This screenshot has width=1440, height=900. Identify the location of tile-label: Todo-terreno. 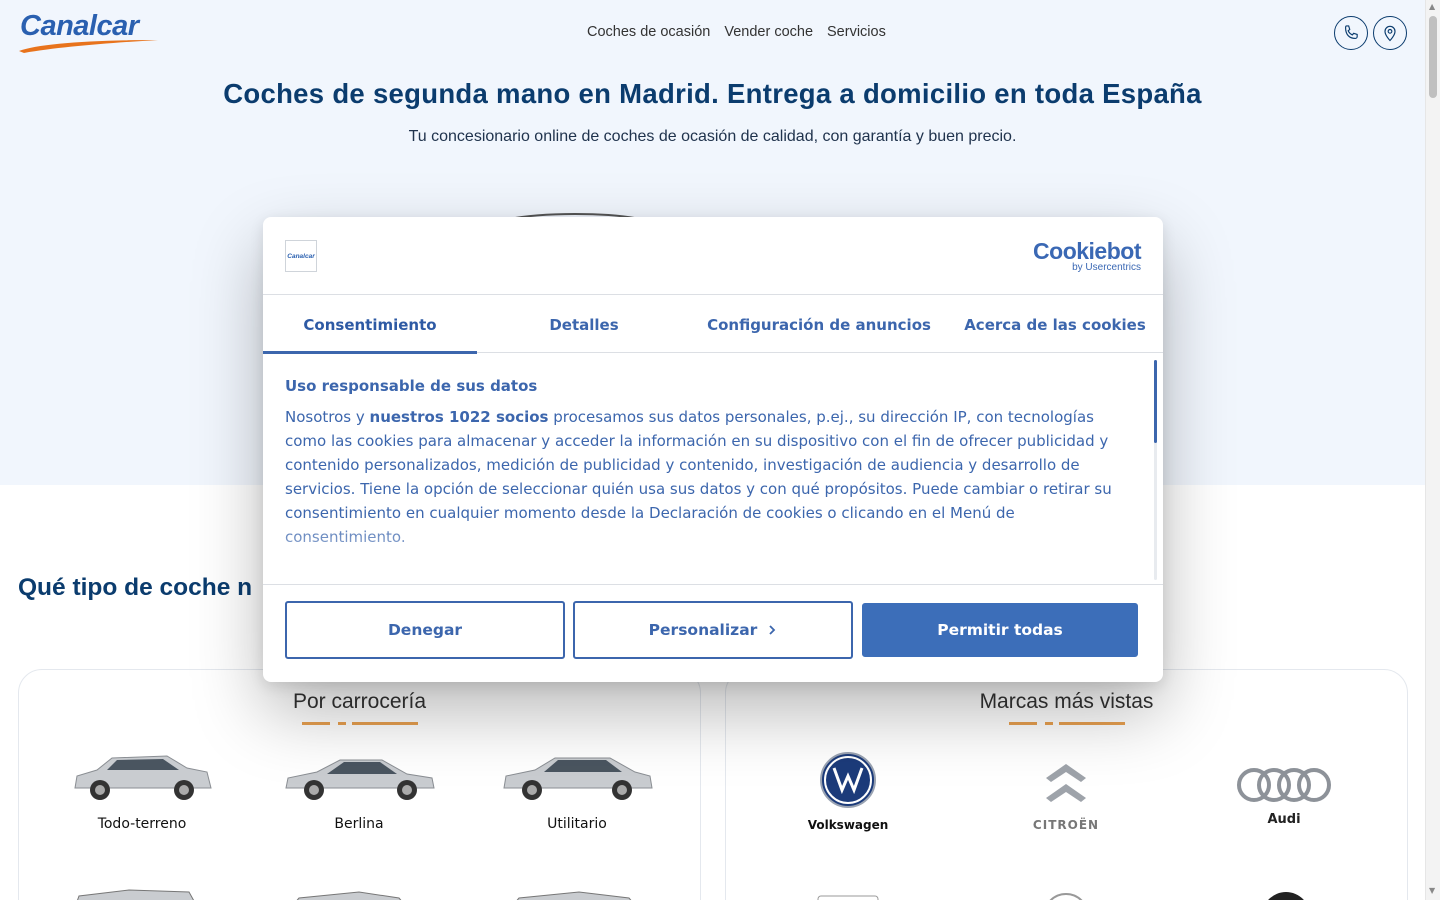
(142, 824).